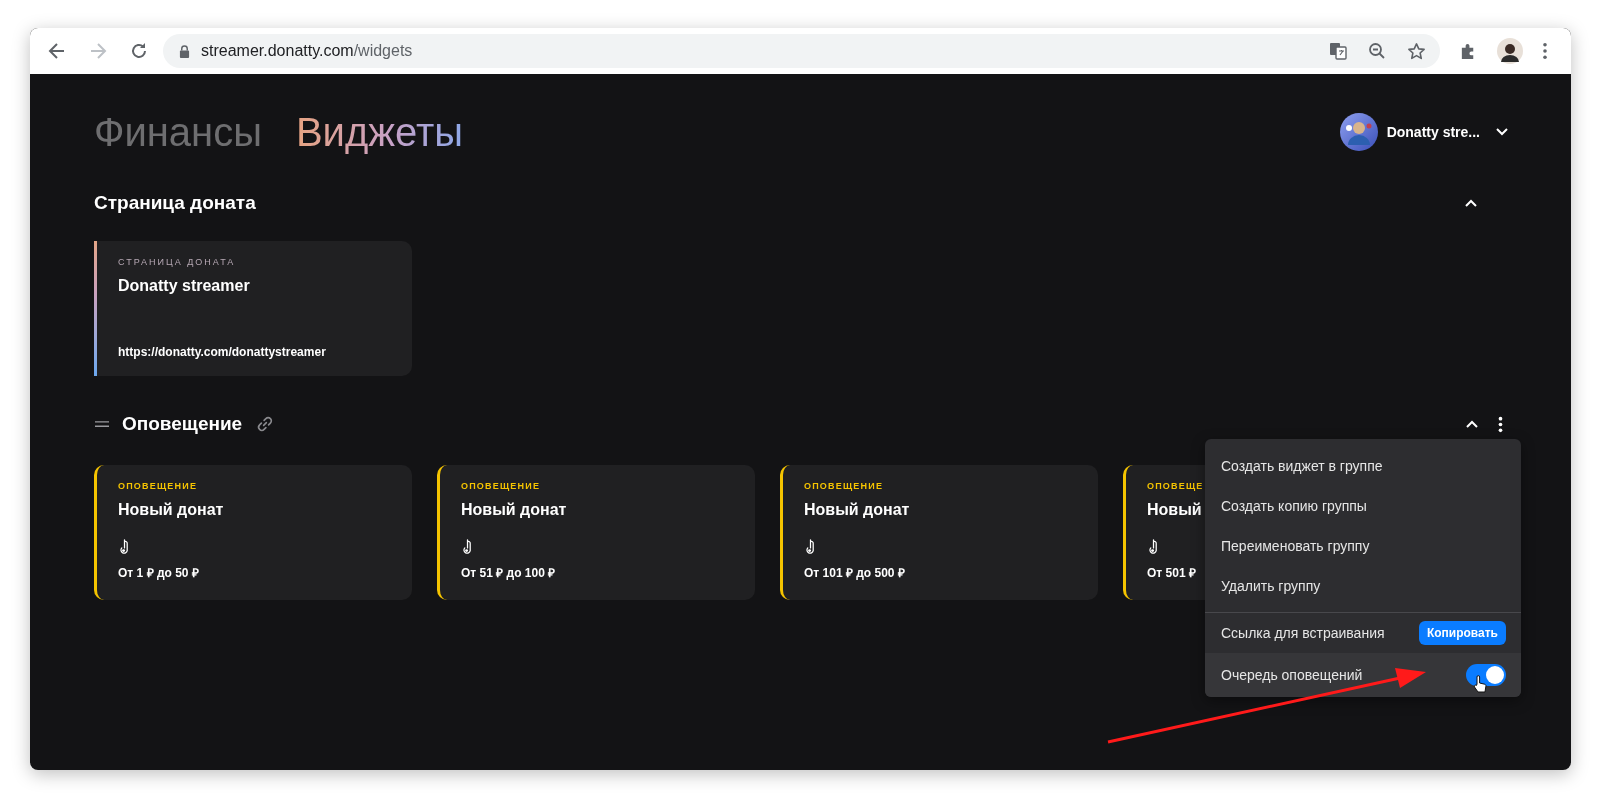  Describe the element at coordinates (1480, 684) in the screenshot. I see `hand-cursor-icon` at that location.